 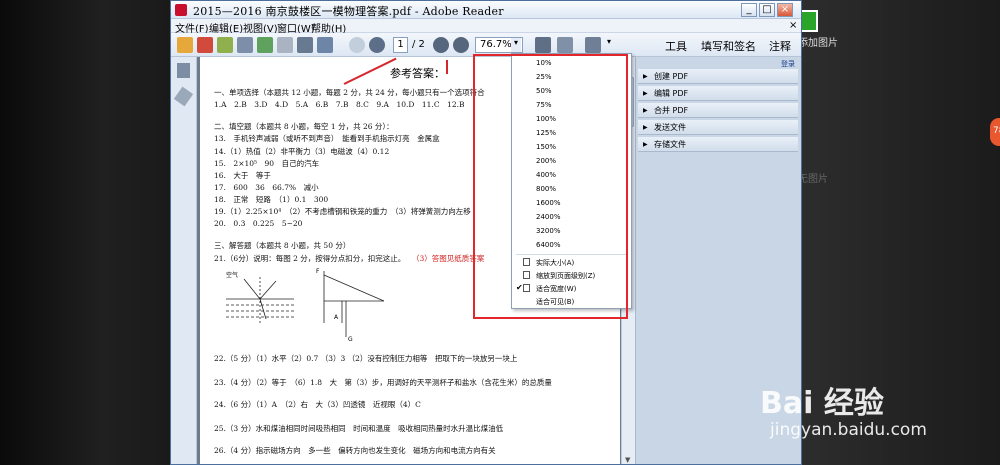 I want to click on zoom-in-icon, so click(x=461, y=45).